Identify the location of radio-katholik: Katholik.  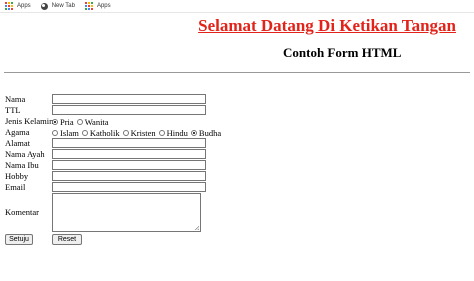
(100, 132).